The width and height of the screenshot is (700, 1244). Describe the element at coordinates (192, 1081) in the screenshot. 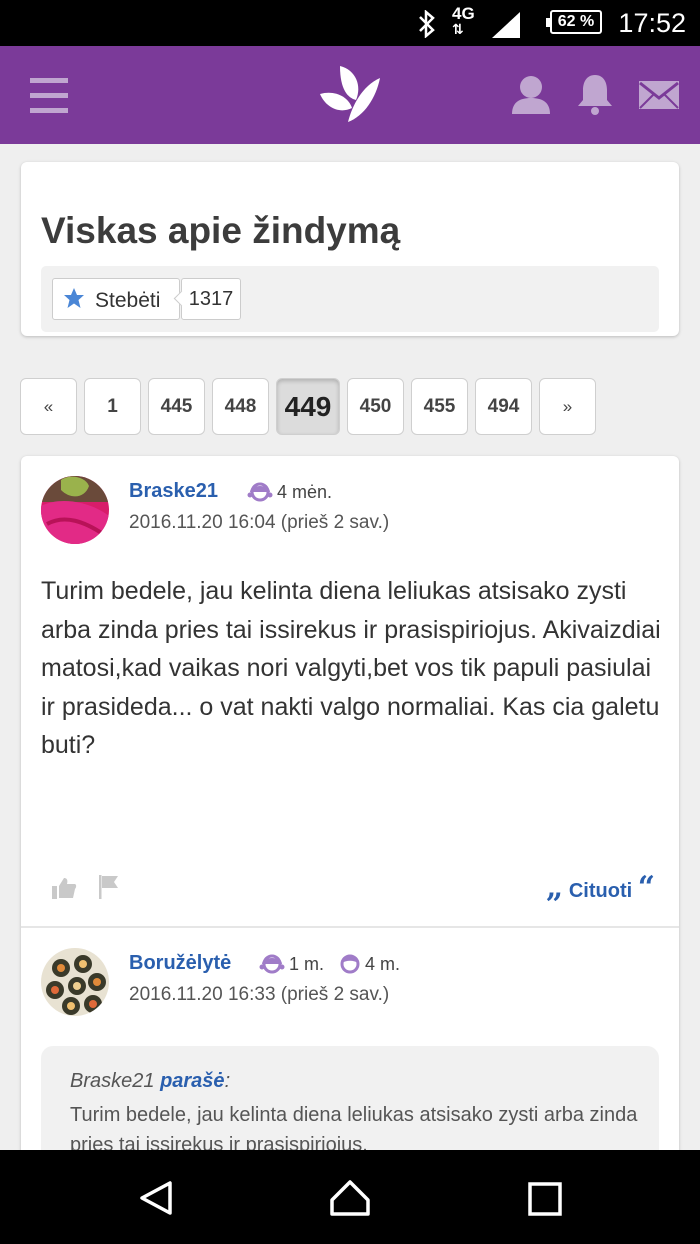

I see `quote-said: parašė` at that location.